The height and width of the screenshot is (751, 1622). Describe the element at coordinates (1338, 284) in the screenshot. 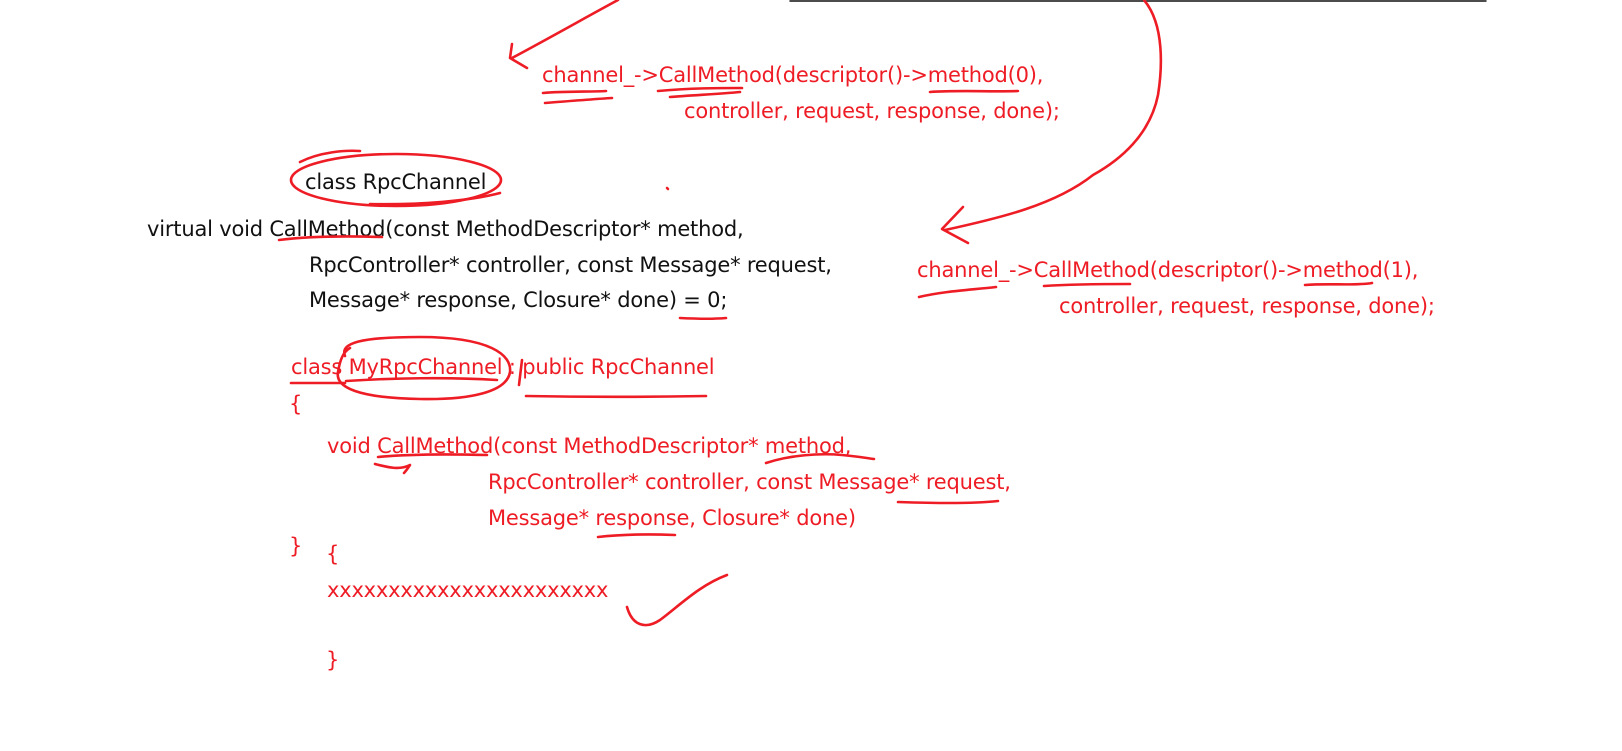

I see `underline-method-right` at that location.